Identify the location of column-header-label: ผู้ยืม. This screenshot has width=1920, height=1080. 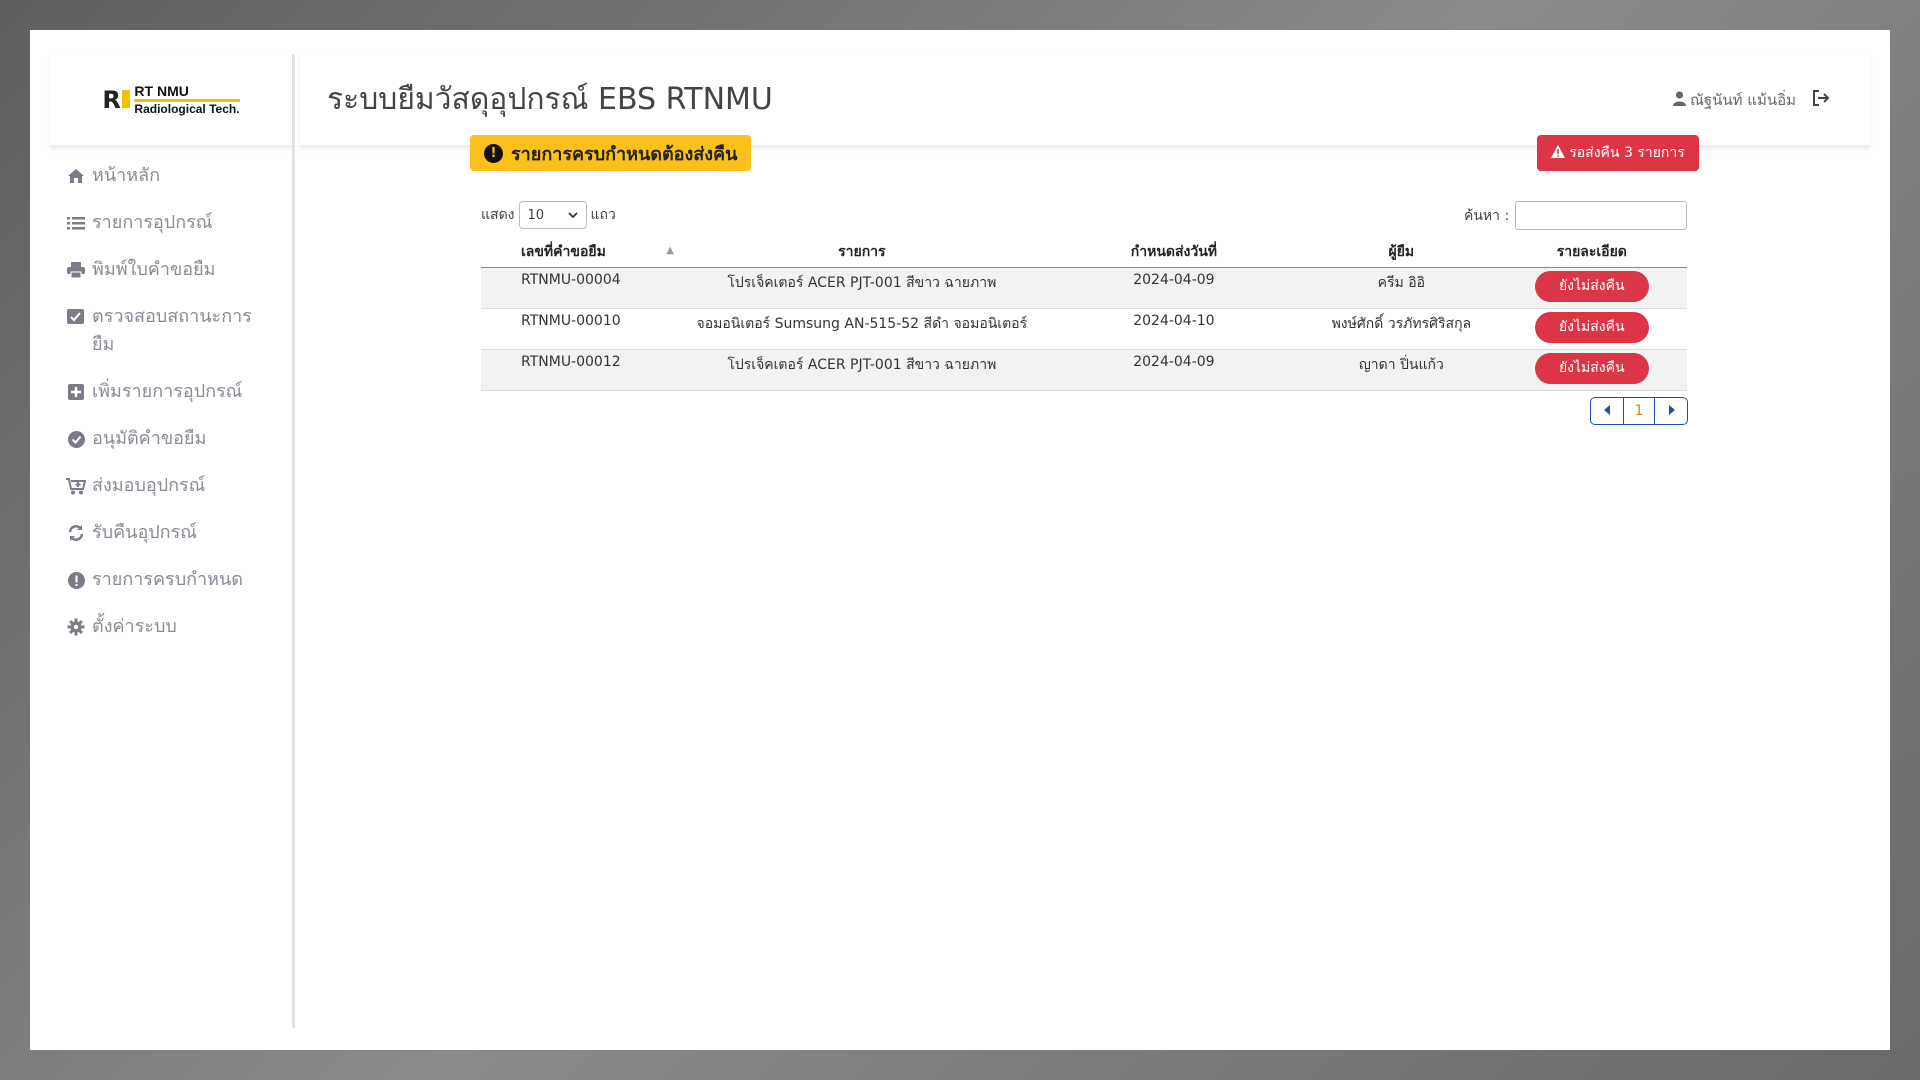
(1401, 251).